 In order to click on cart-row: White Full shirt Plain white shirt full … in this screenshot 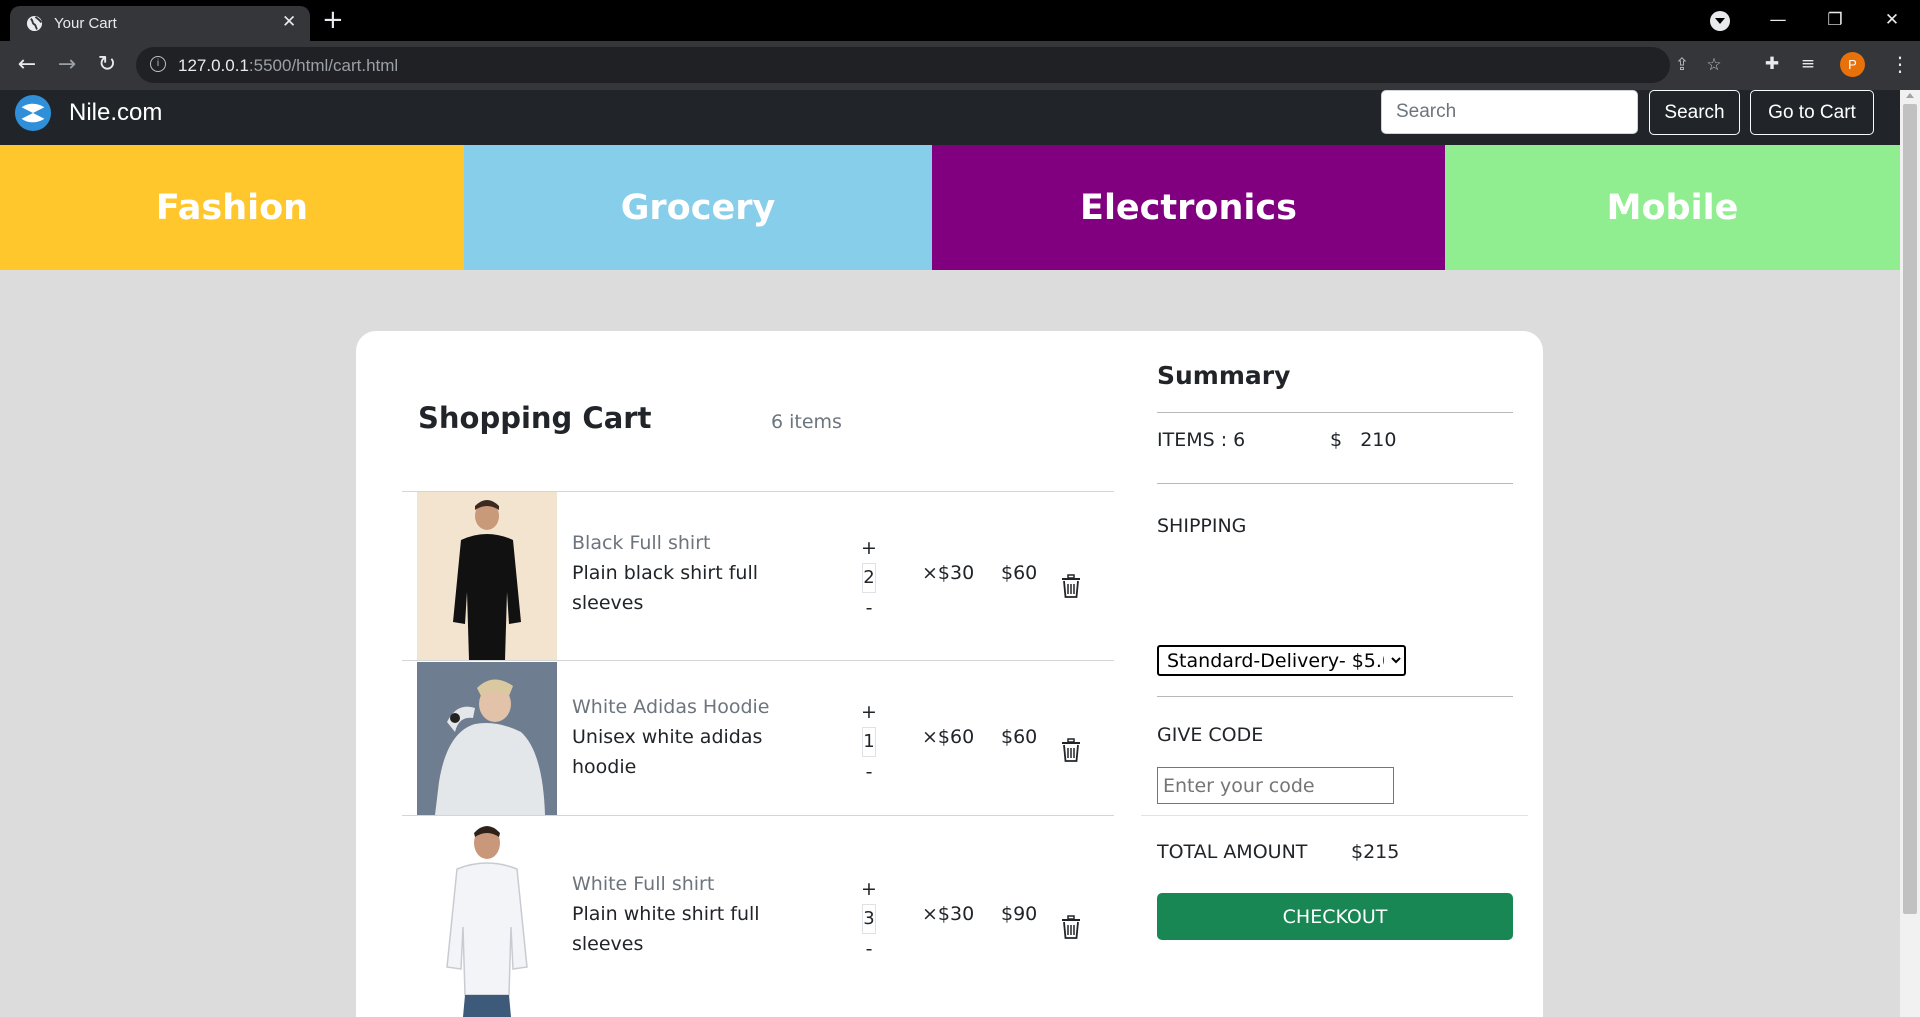, I will do `click(758, 917)`.